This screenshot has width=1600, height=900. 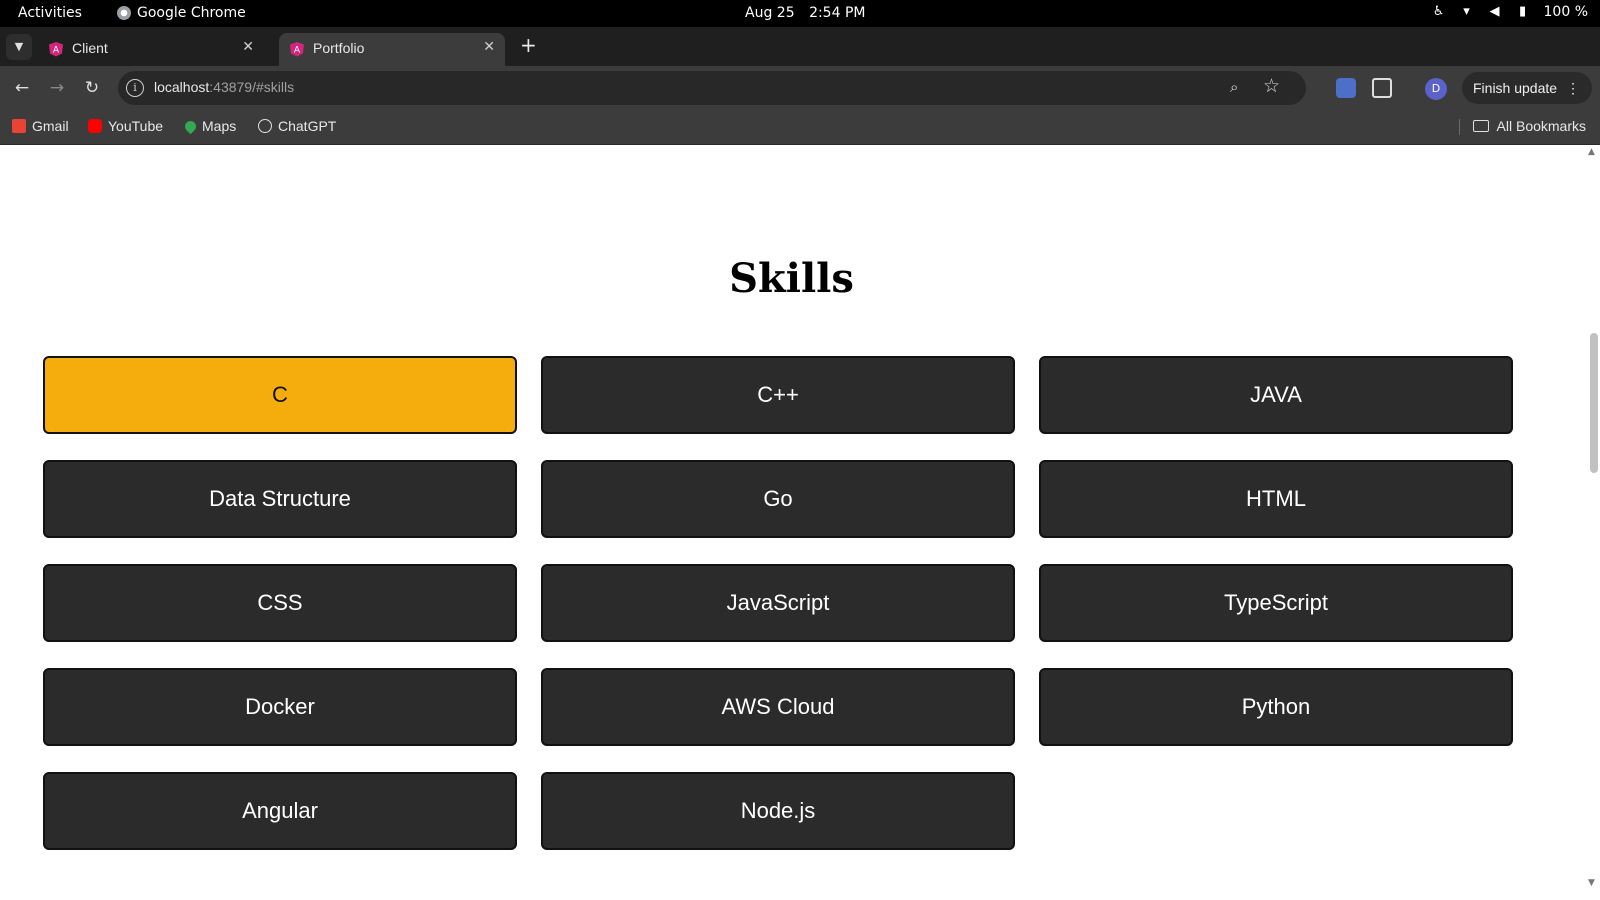 I want to click on bookmark-label: YouTube, so click(x=136, y=126).